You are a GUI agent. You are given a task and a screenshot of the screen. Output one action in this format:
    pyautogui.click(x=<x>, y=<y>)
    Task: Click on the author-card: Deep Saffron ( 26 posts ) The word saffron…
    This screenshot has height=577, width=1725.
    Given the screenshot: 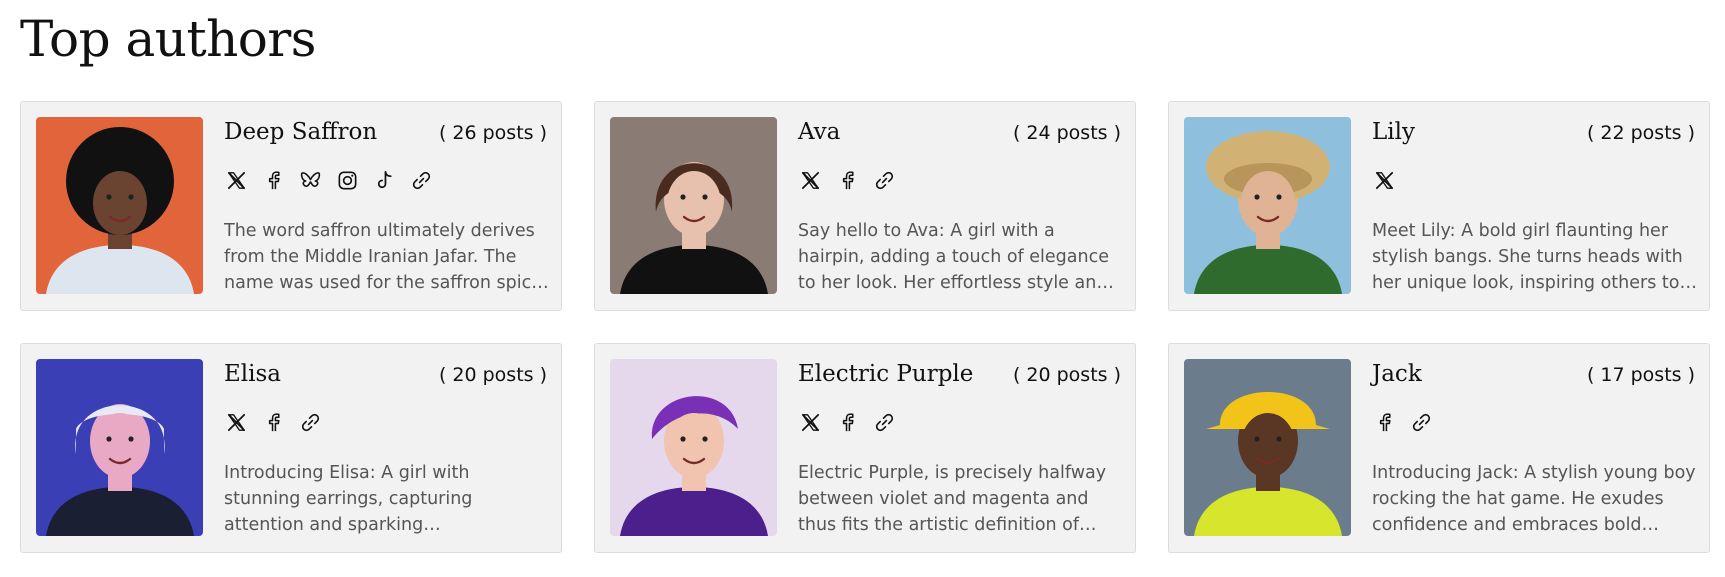 What is the action you would take?
    pyautogui.click(x=291, y=206)
    